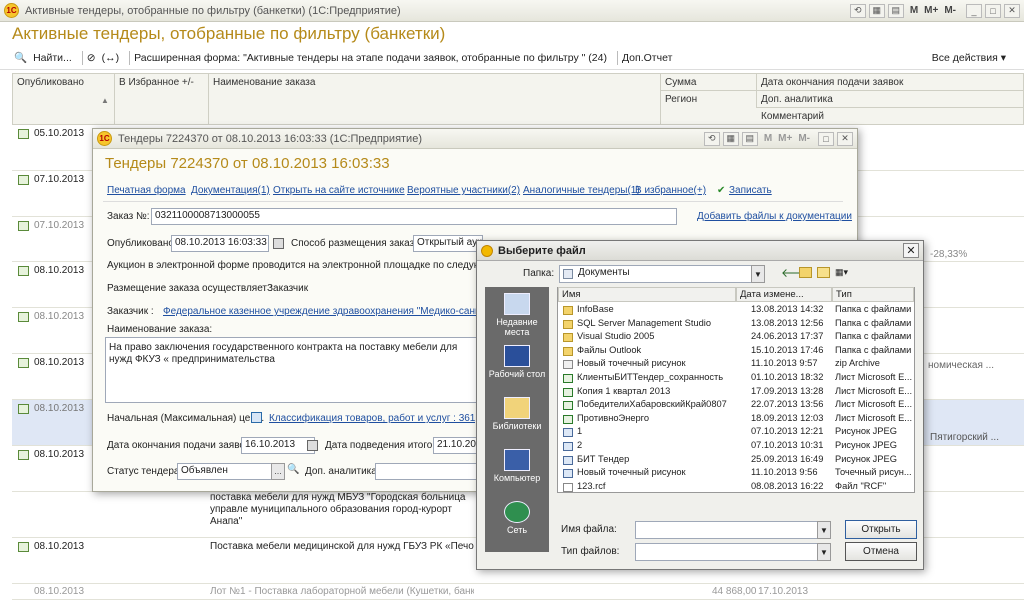 This screenshot has height=600, width=1024. I want to click on tender-maximize-button: □, so click(826, 138).